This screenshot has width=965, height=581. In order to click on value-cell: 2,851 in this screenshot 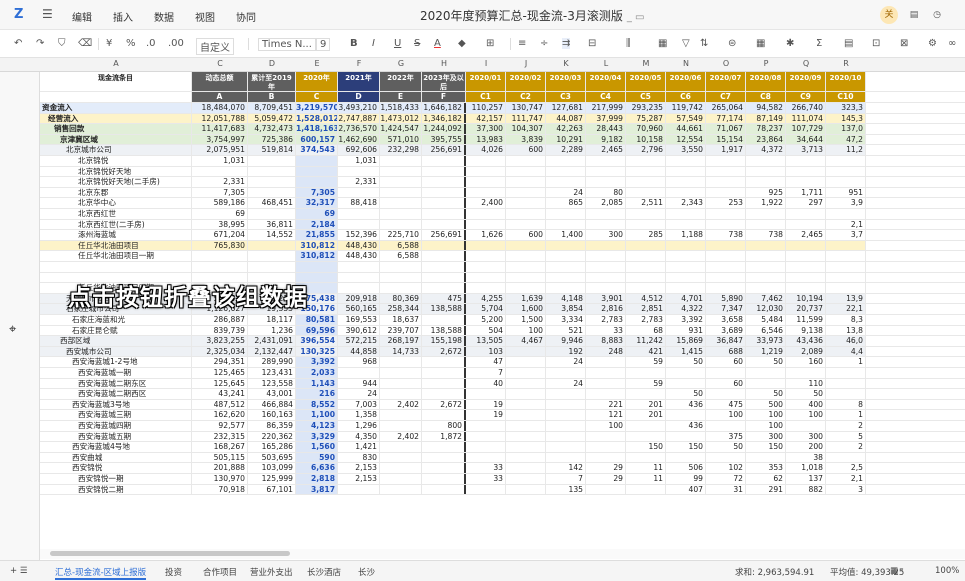, I will do `click(646, 309)`.